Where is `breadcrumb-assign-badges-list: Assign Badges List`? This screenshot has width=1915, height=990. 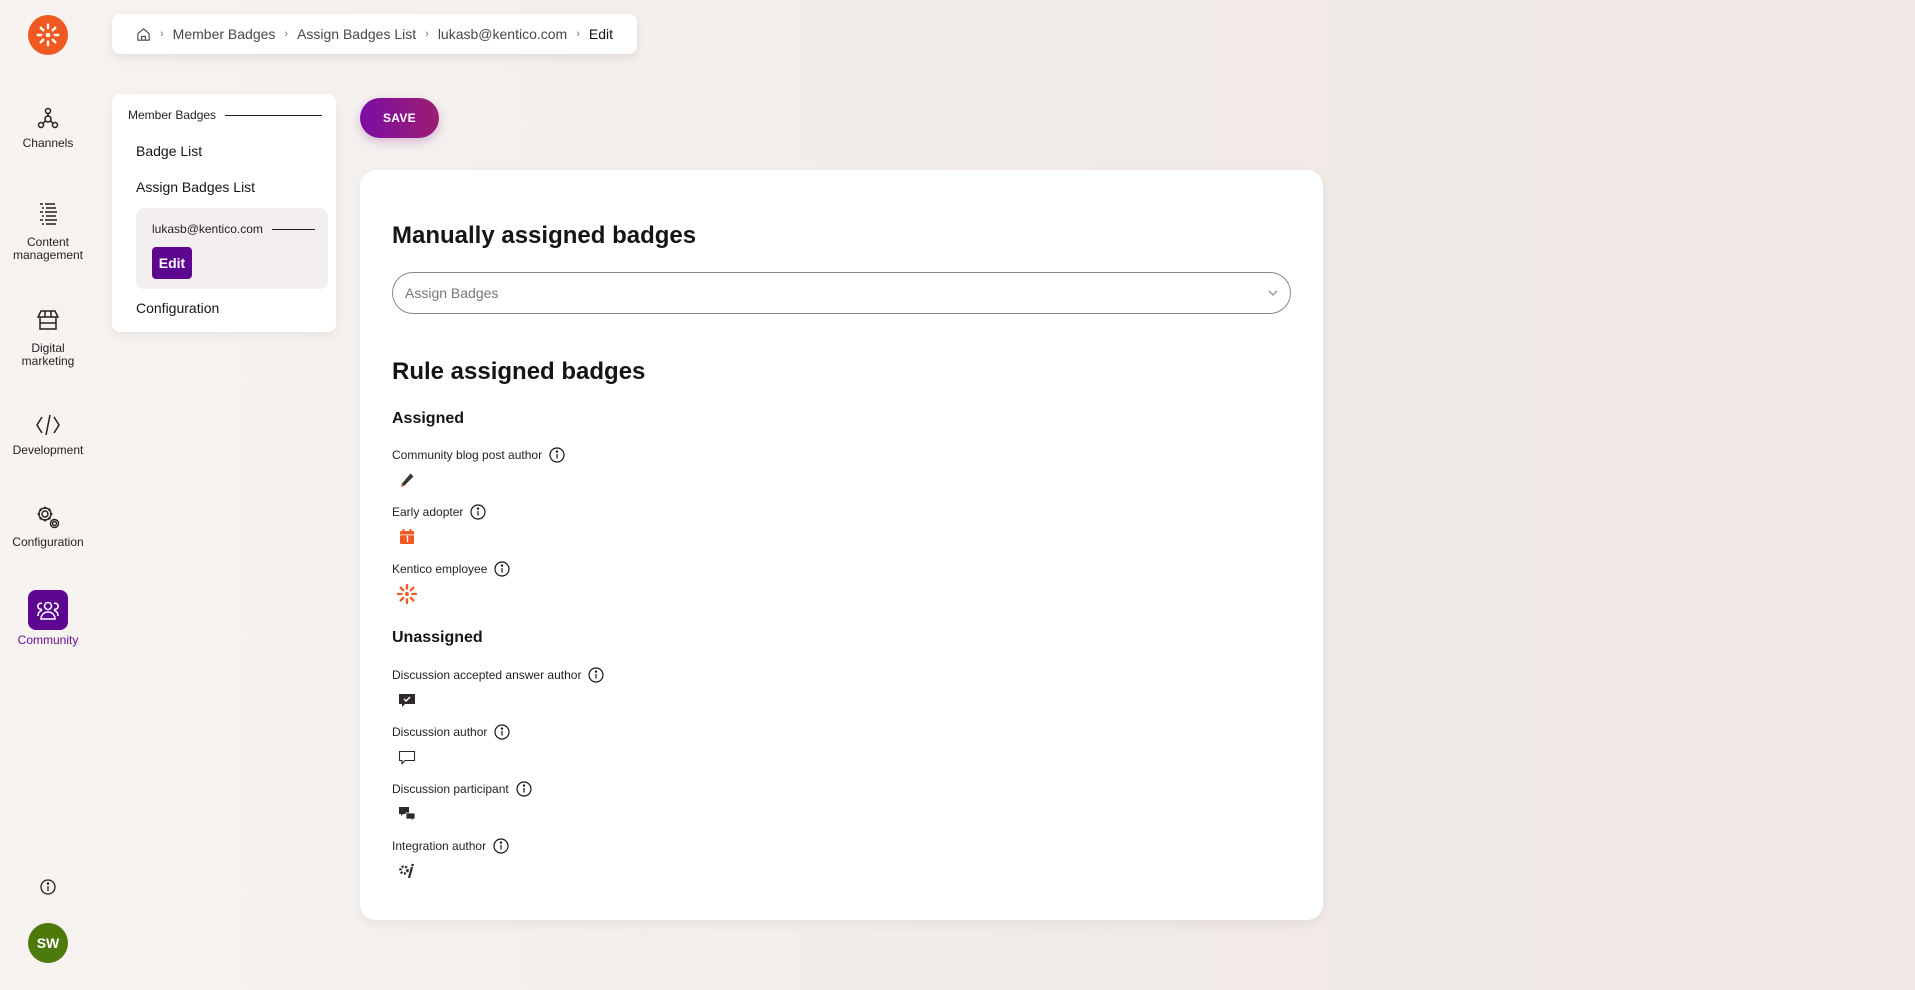 breadcrumb-assign-badges-list: Assign Badges List is located at coordinates (356, 34).